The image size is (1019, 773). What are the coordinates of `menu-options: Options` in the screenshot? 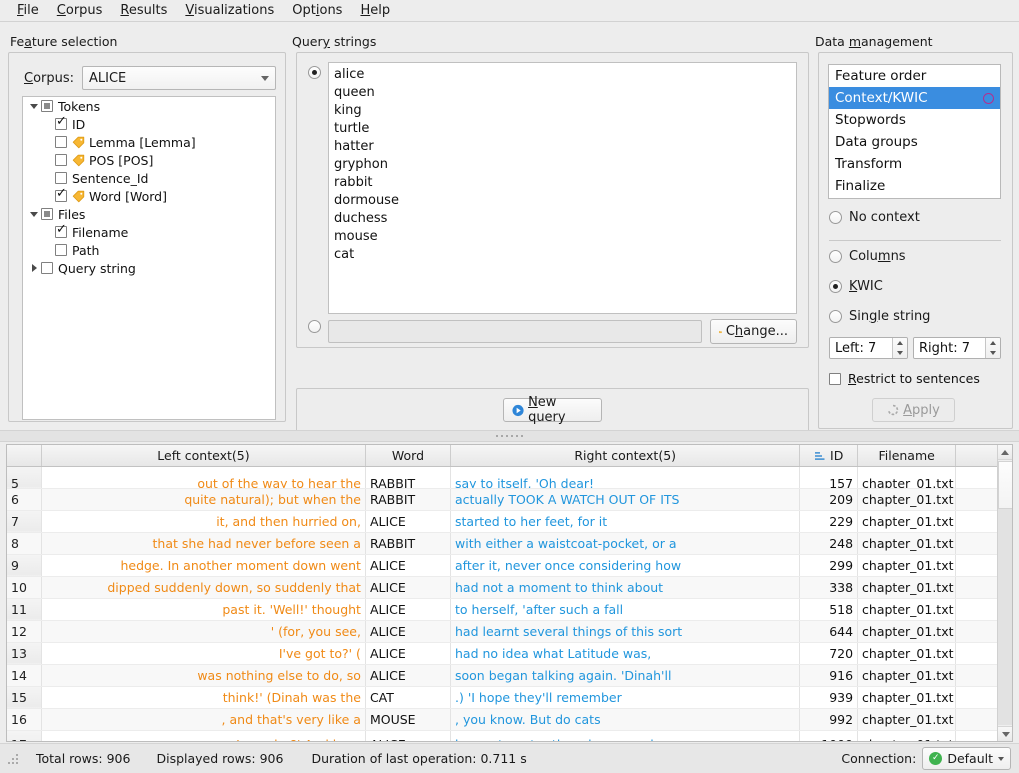 It's located at (317, 10).